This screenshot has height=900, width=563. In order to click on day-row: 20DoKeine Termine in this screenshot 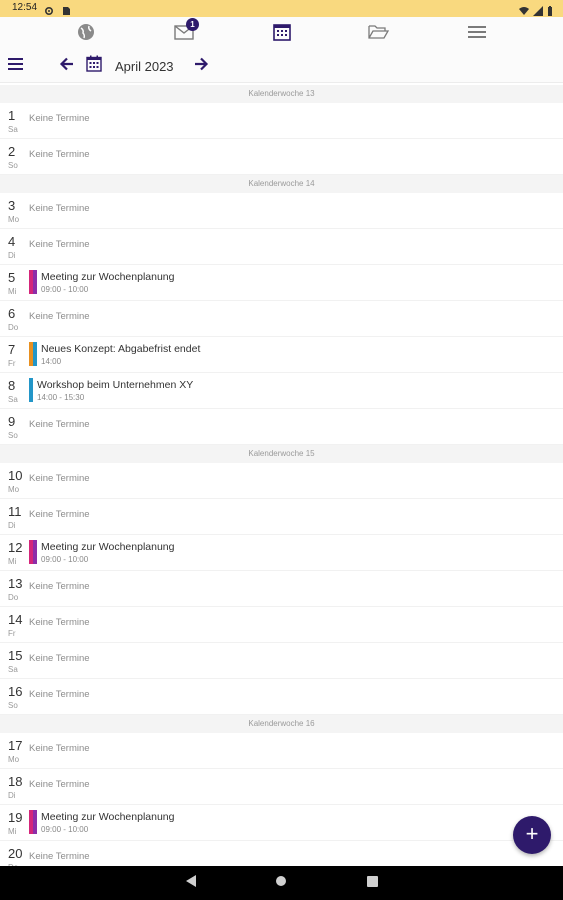, I will do `click(281, 853)`.